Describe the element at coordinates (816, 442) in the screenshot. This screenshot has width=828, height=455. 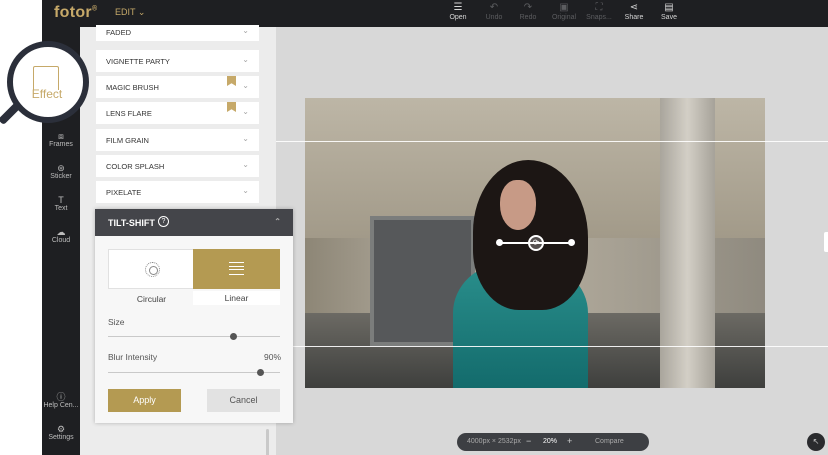
I see `fullscreen-arrow-icon: ↖` at that location.